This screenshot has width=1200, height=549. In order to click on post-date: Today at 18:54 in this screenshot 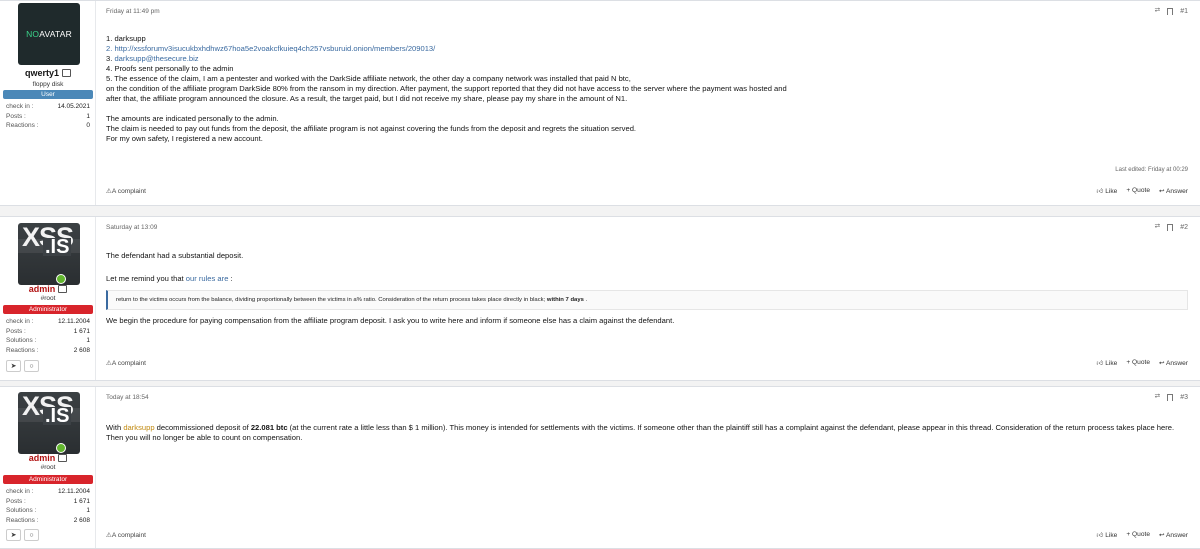, I will do `click(127, 397)`.